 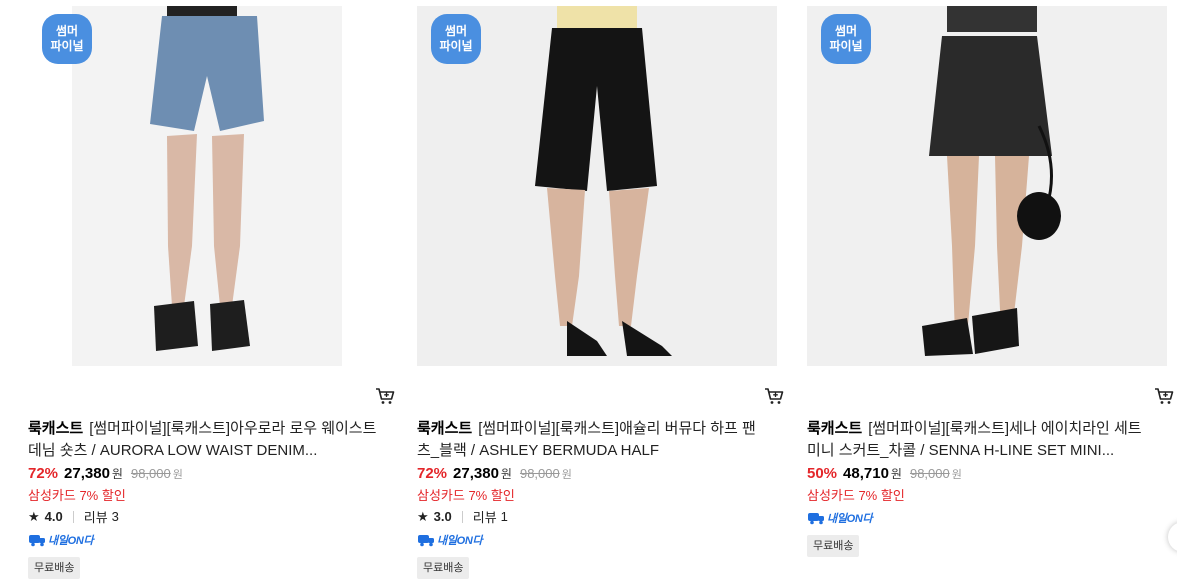 I want to click on denim-shorts-photo, so click(x=207, y=186).